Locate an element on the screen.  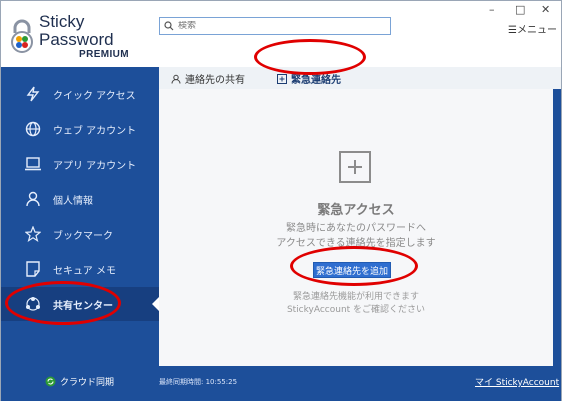
person-icon is located at coordinates (33, 199).